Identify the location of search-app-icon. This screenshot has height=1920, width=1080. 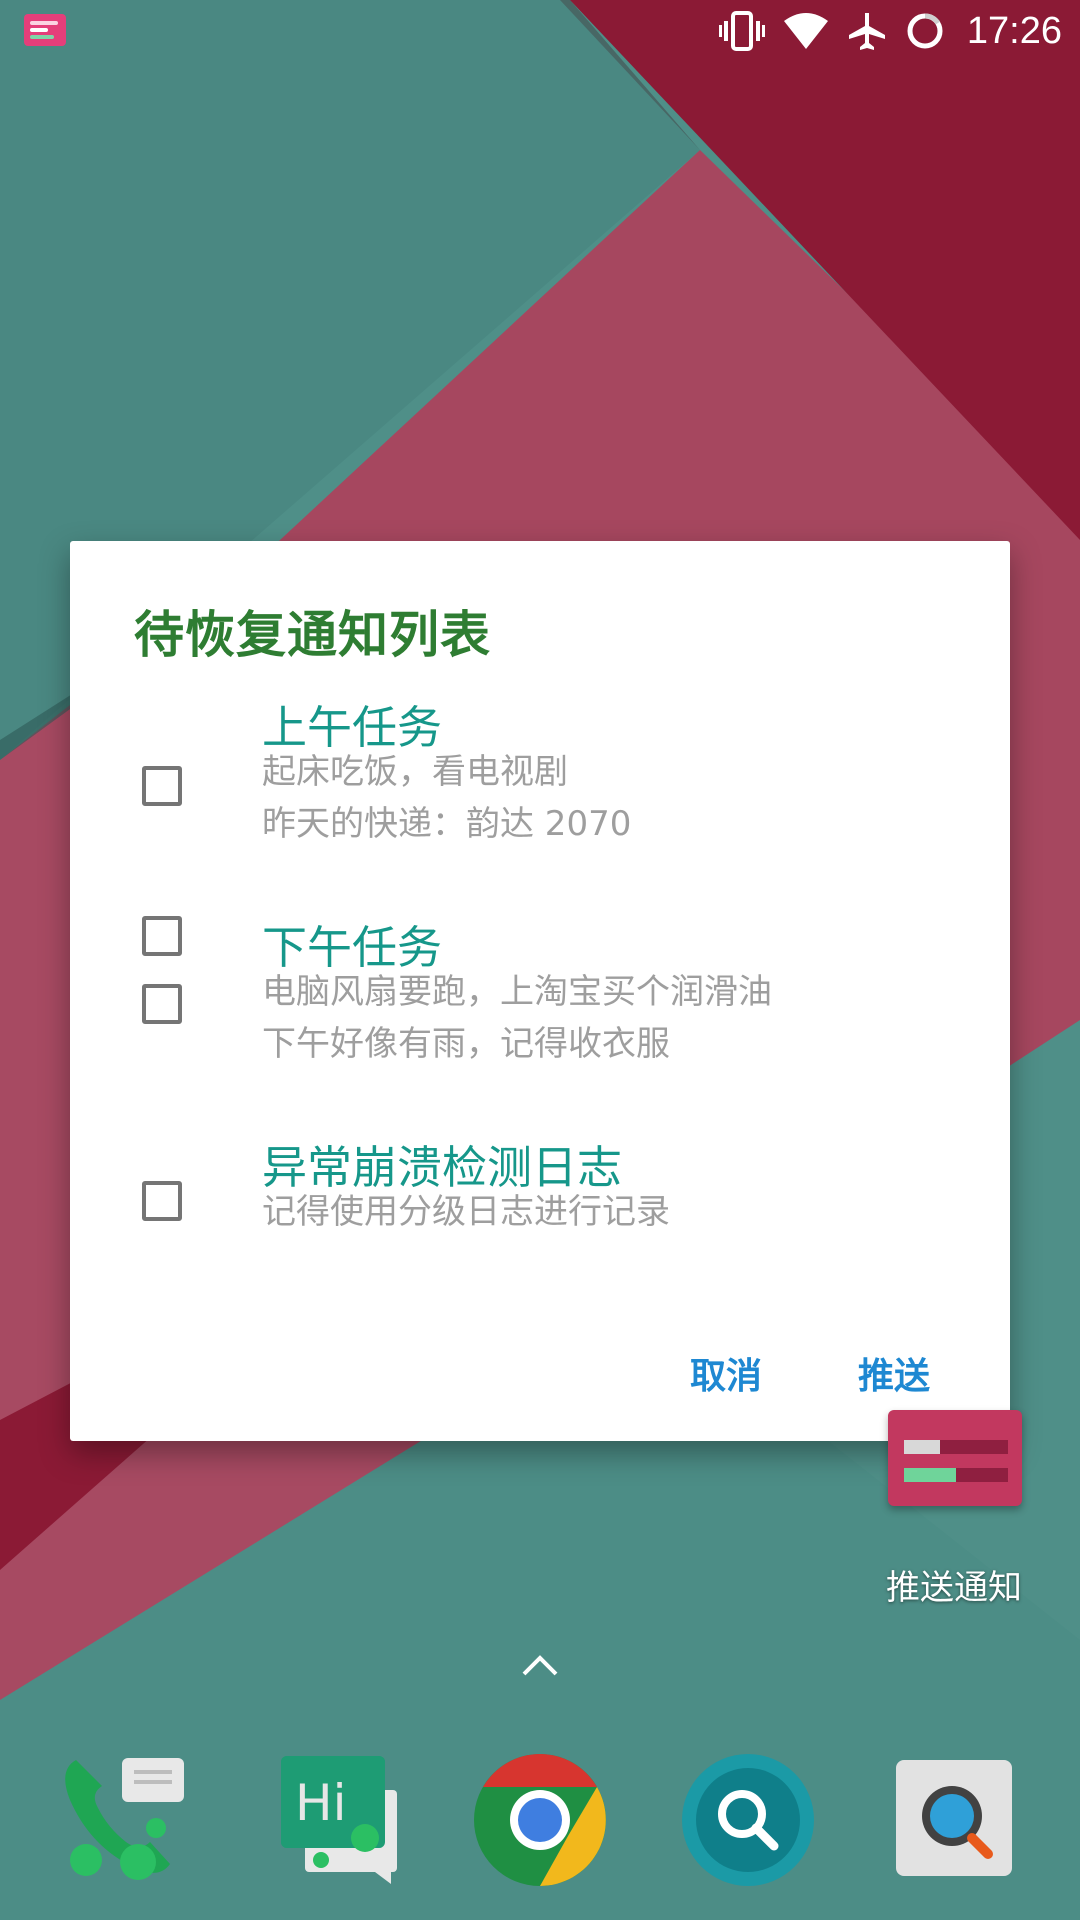
(748, 1820).